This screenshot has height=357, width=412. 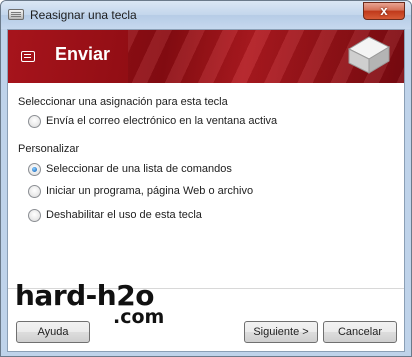 I want to click on radio-label: Deshabilitar el uso de esta tecla, so click(x=124, y=215).